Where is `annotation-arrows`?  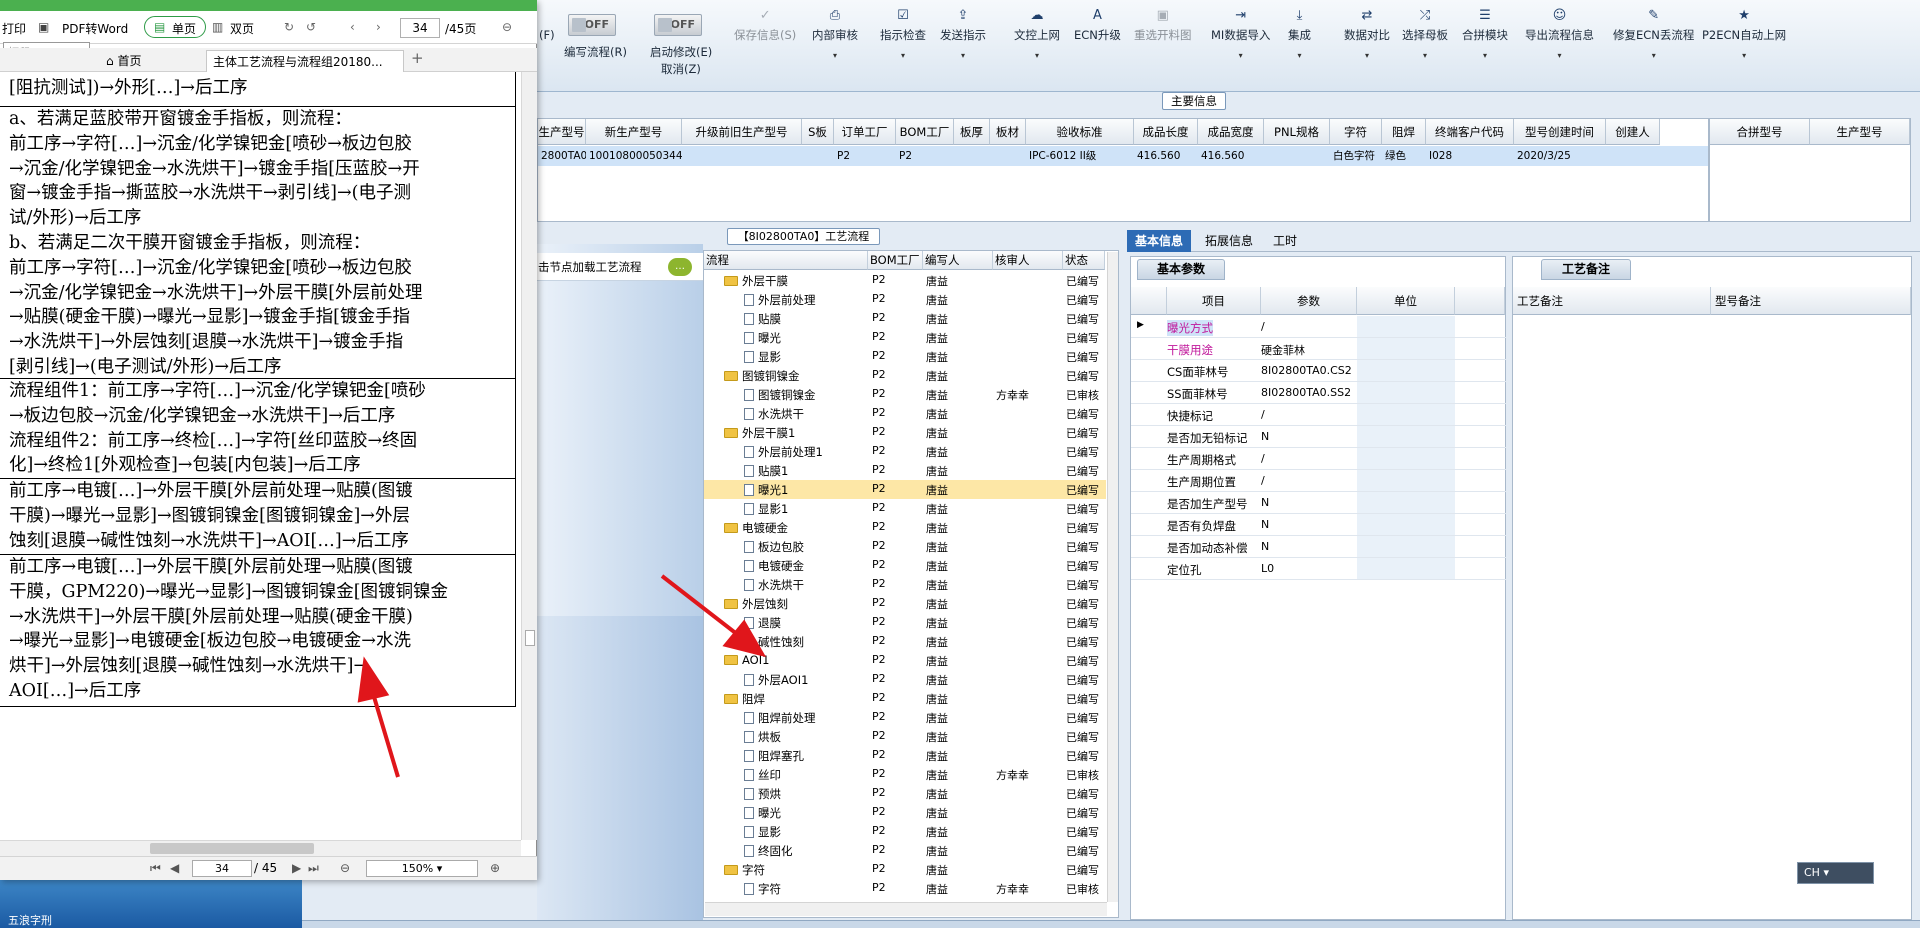
annotation-arrows is located at coordinates (562, 676).